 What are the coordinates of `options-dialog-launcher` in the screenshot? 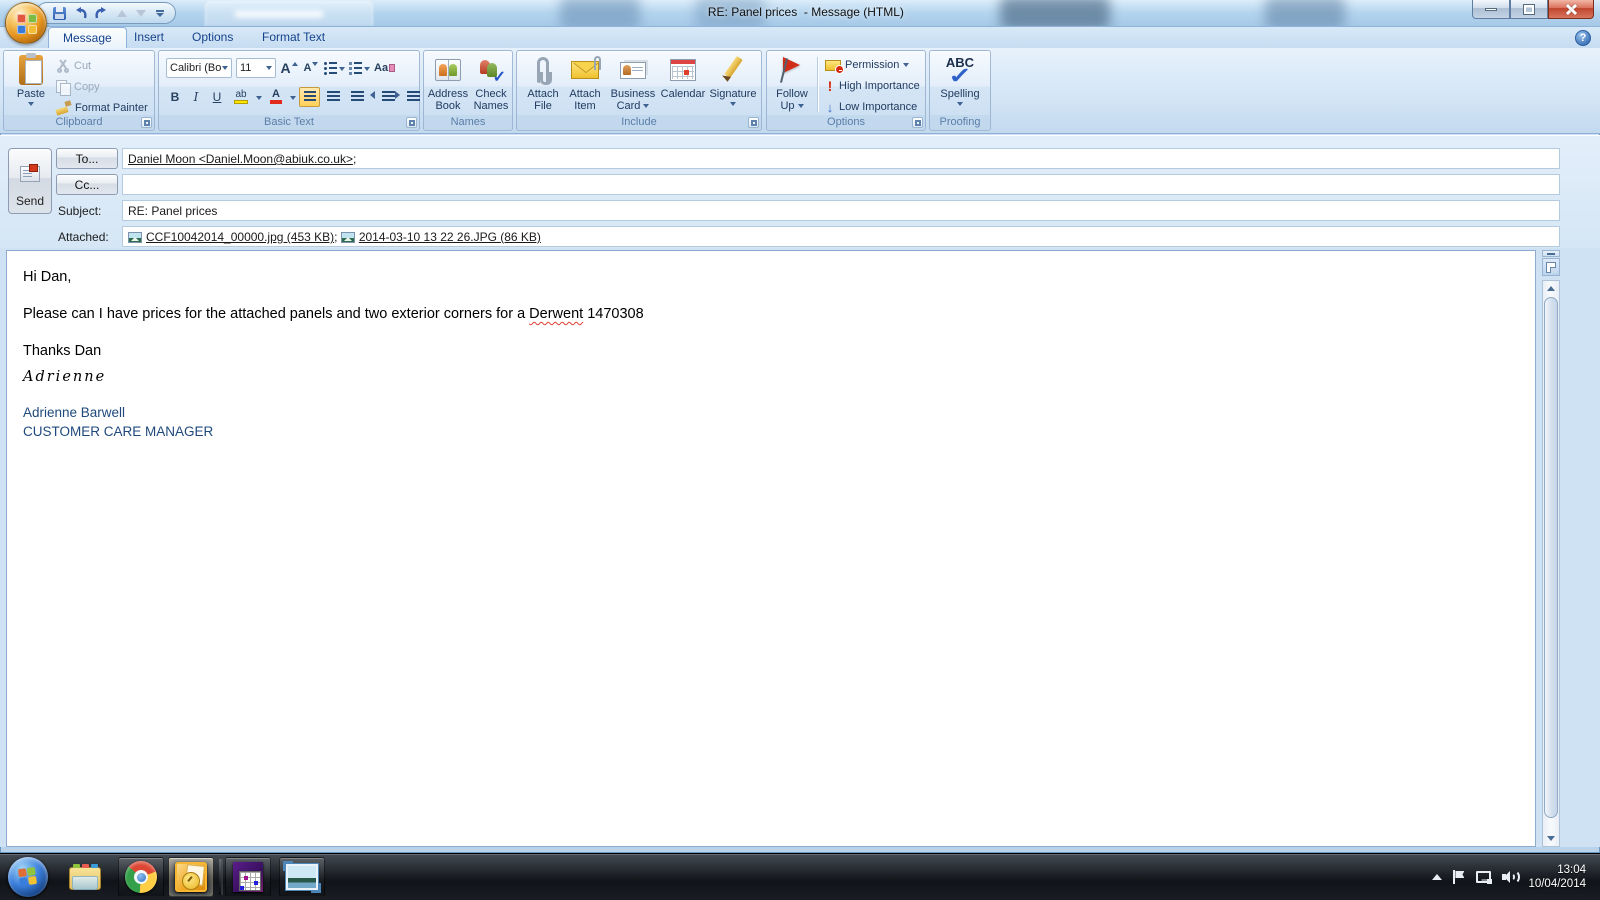 It's located at (917, 122).